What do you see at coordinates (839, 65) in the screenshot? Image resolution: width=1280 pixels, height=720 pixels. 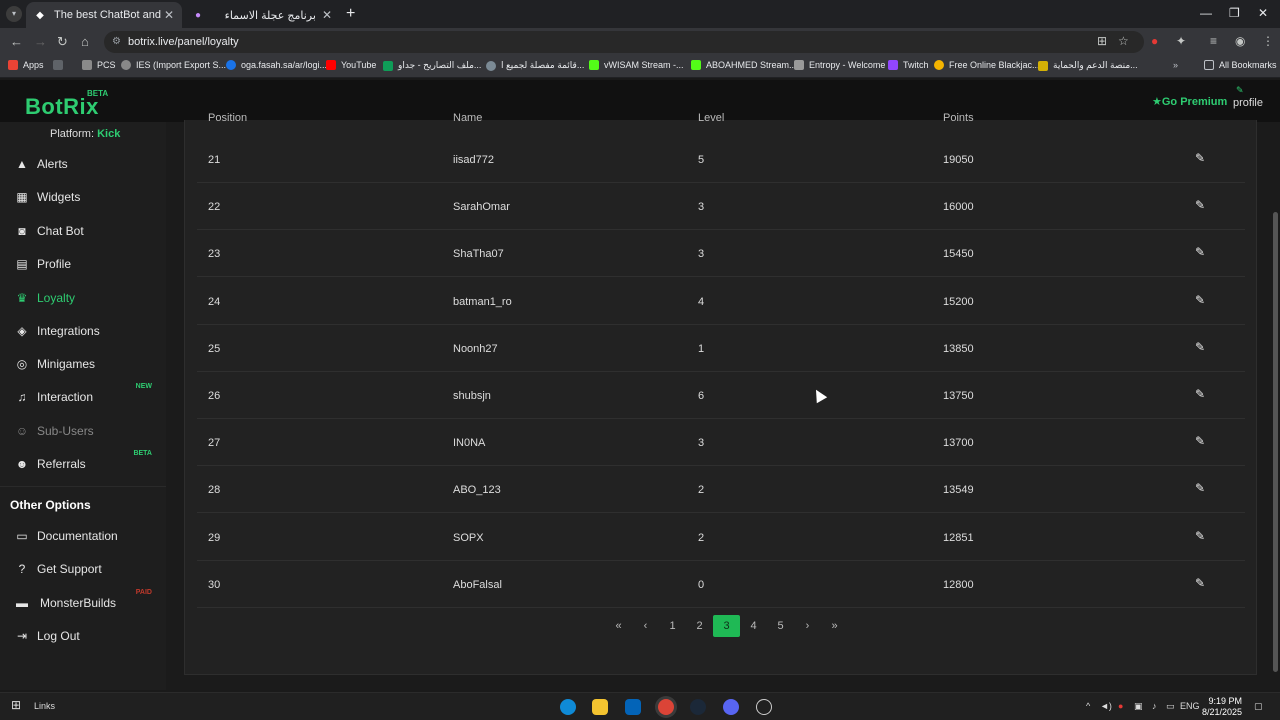 I see `bookmark-entropy: Entropy - Welcome` at bounding box center [839, 65].